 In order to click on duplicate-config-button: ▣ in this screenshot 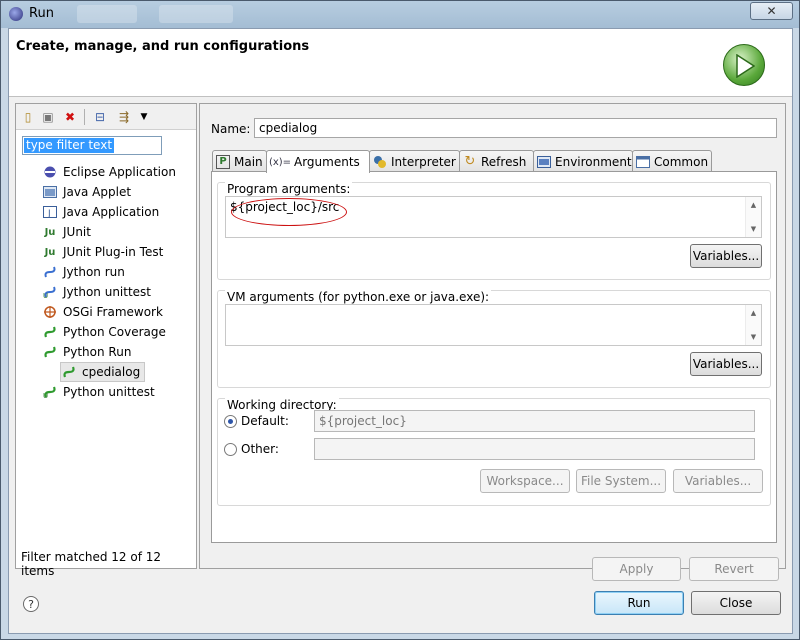, I will do `click(48, 117)`.